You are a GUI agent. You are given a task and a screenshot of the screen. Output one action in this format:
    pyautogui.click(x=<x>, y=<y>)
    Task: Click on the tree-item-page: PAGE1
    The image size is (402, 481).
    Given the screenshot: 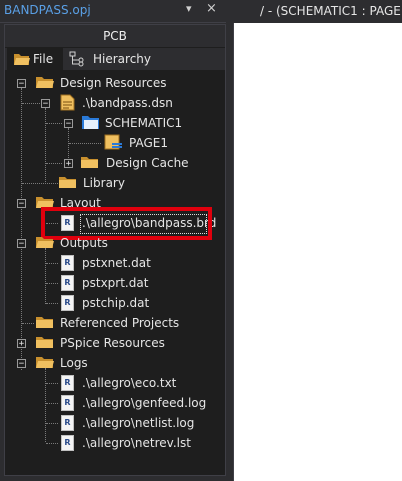 What is the action you would take?
    pyautogui.click(x=148, y=143)
    